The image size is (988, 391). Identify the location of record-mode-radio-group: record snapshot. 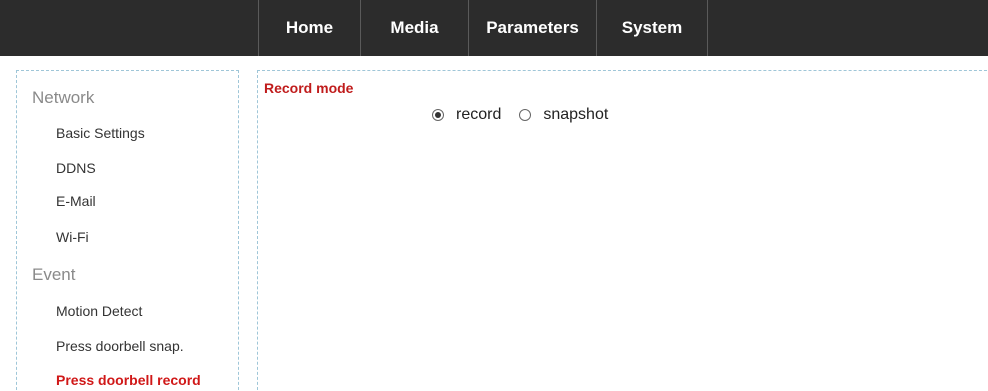
(520, 115).